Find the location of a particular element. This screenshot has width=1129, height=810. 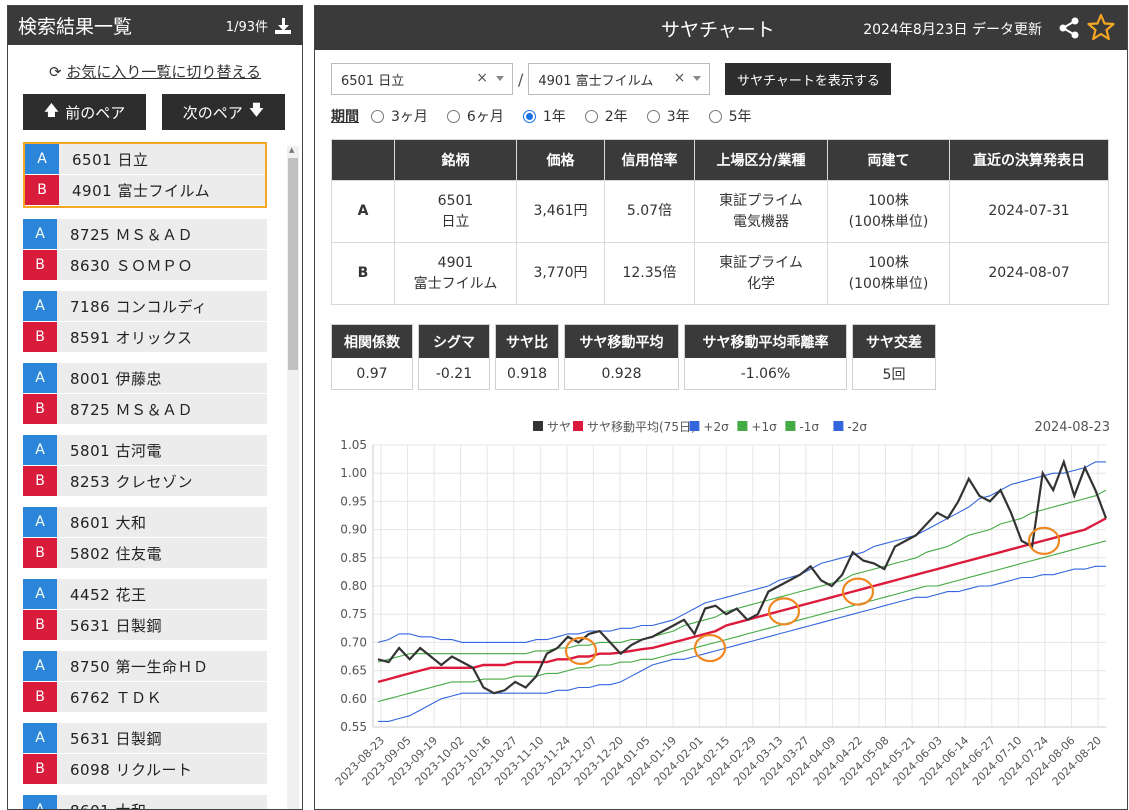

scrollbar-thumb is located at coordinates (293, 264).